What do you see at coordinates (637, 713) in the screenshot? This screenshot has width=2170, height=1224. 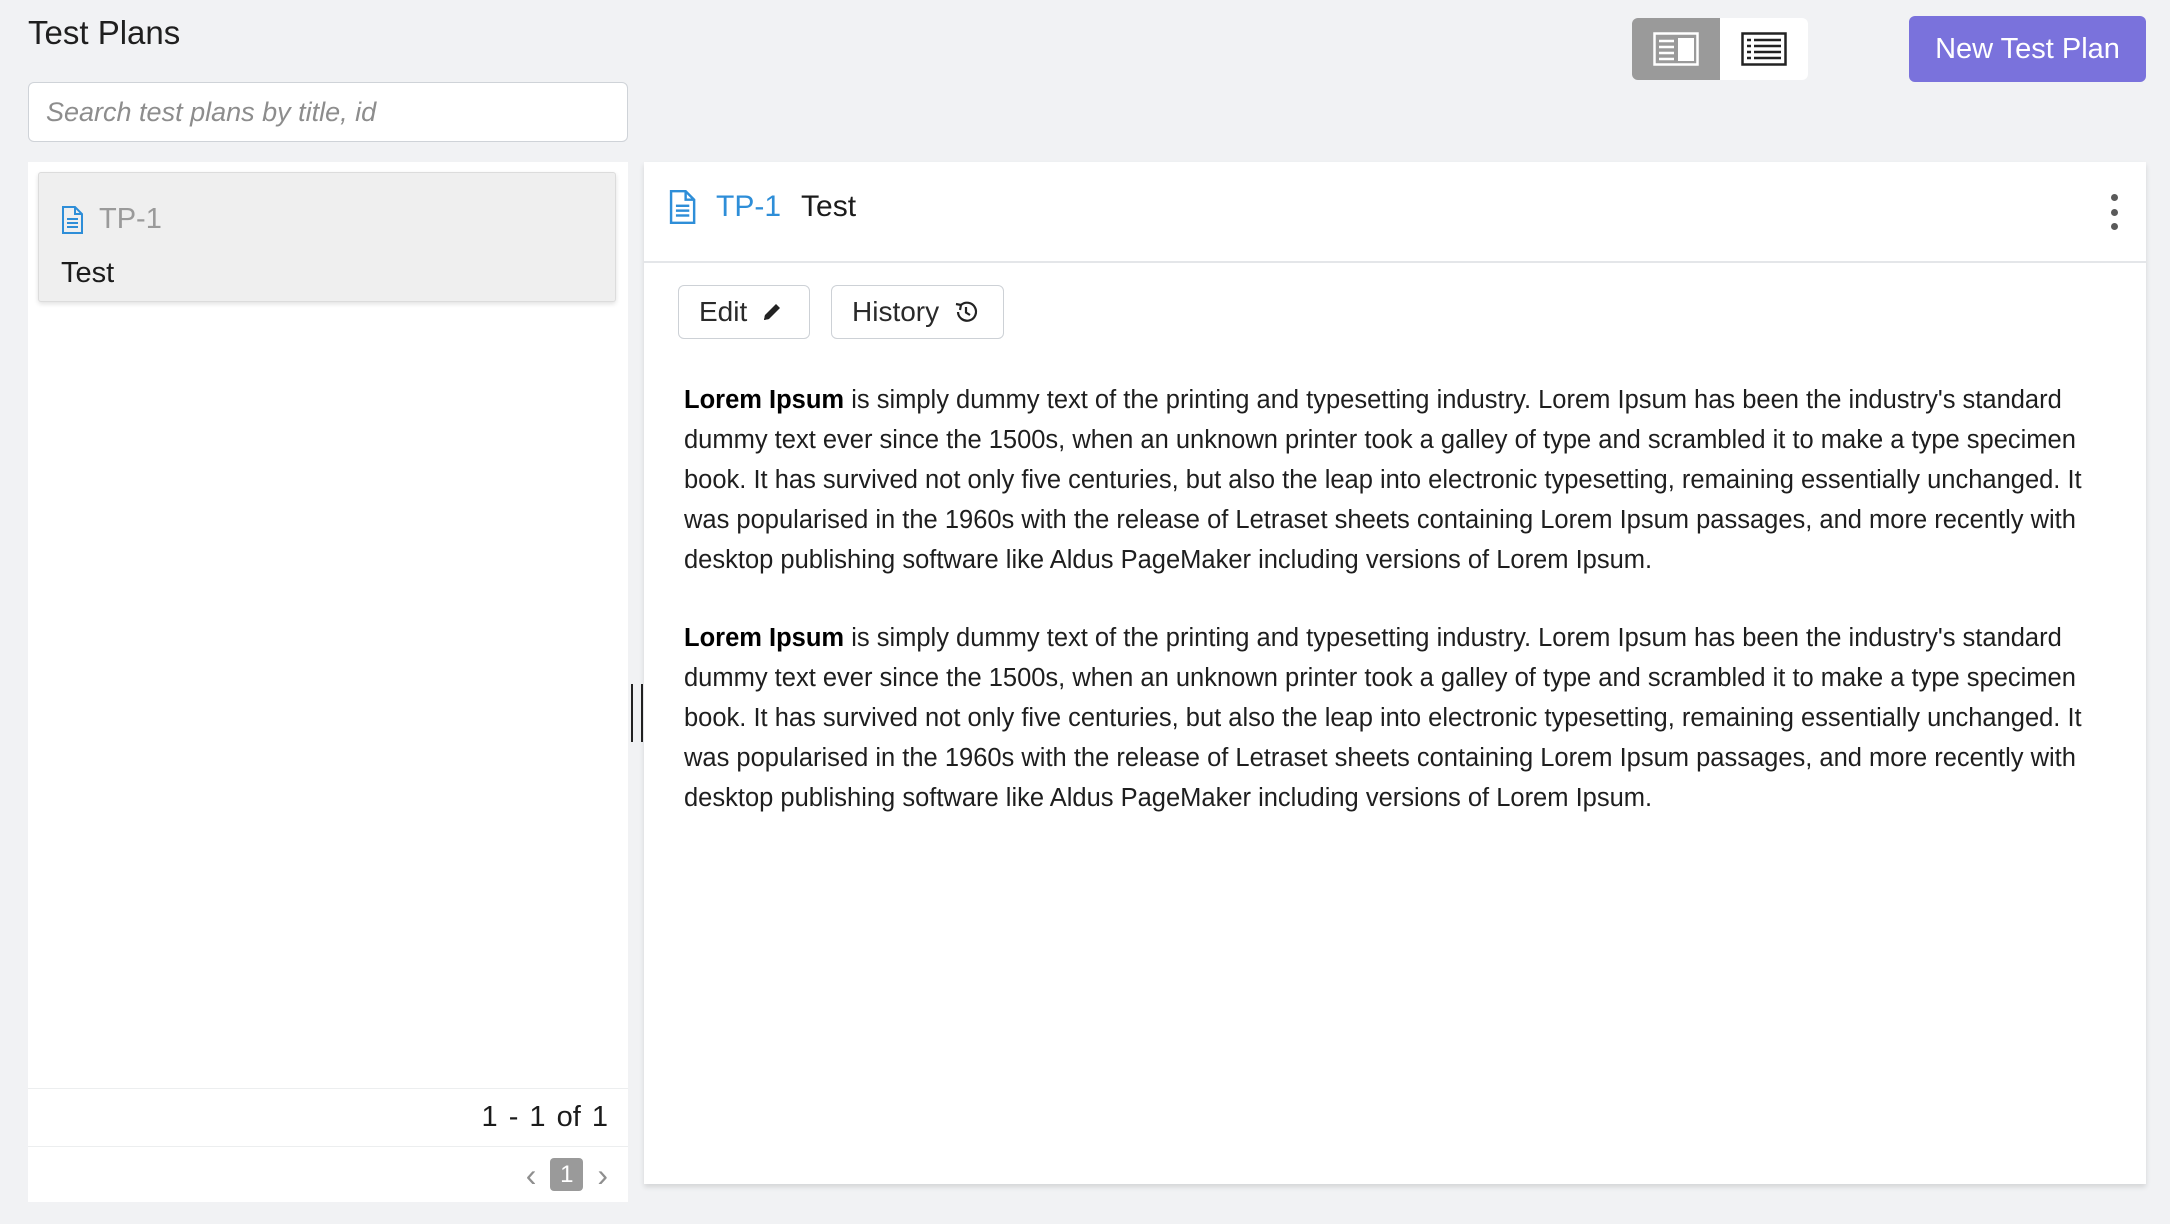 I see `panel-resize-handle` at bounding box center [637, 713].